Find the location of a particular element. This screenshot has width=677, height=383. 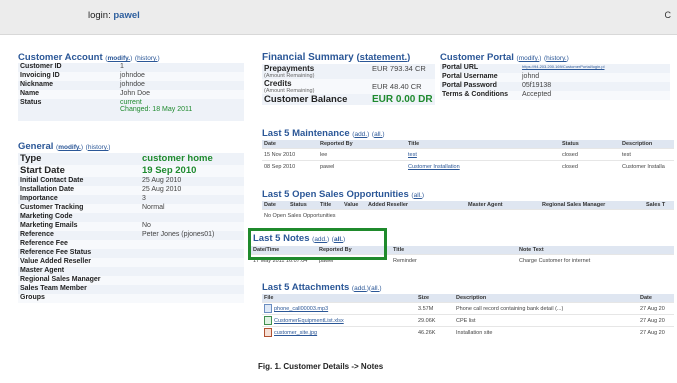

figure-caption: Fig. 1. Customer Details -> Notes is located at coordinates (321, 366).